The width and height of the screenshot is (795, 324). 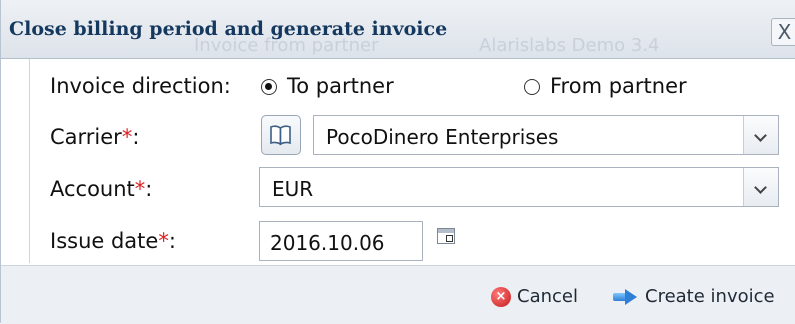 I want to click on close-button: X, so click(x=783, y=32).